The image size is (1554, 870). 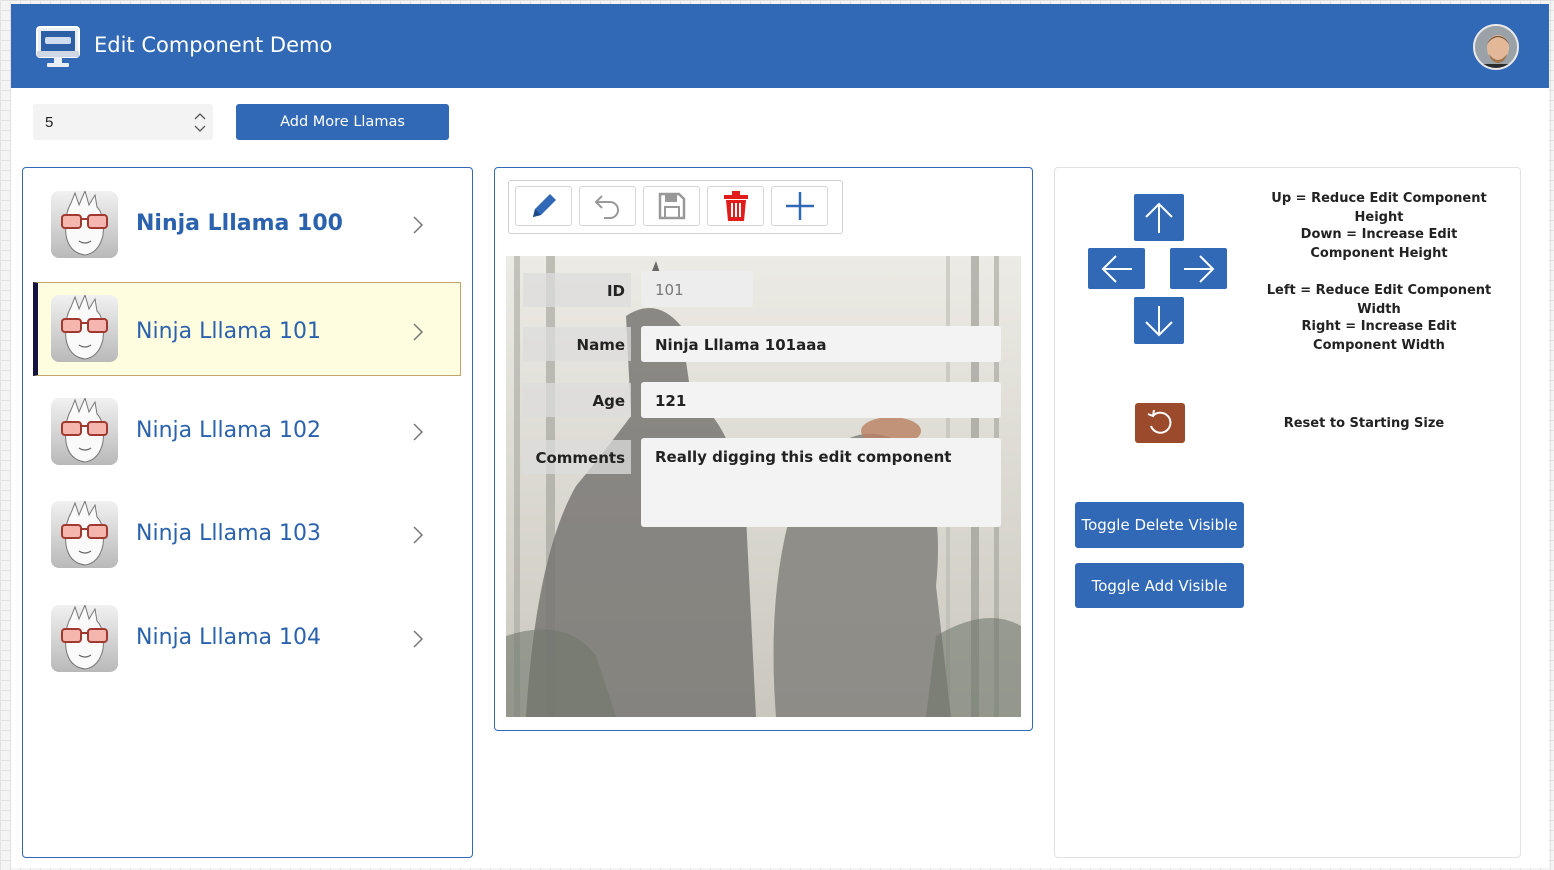 I want to click on reset-undo-icon, so click(x=1159, y=421).